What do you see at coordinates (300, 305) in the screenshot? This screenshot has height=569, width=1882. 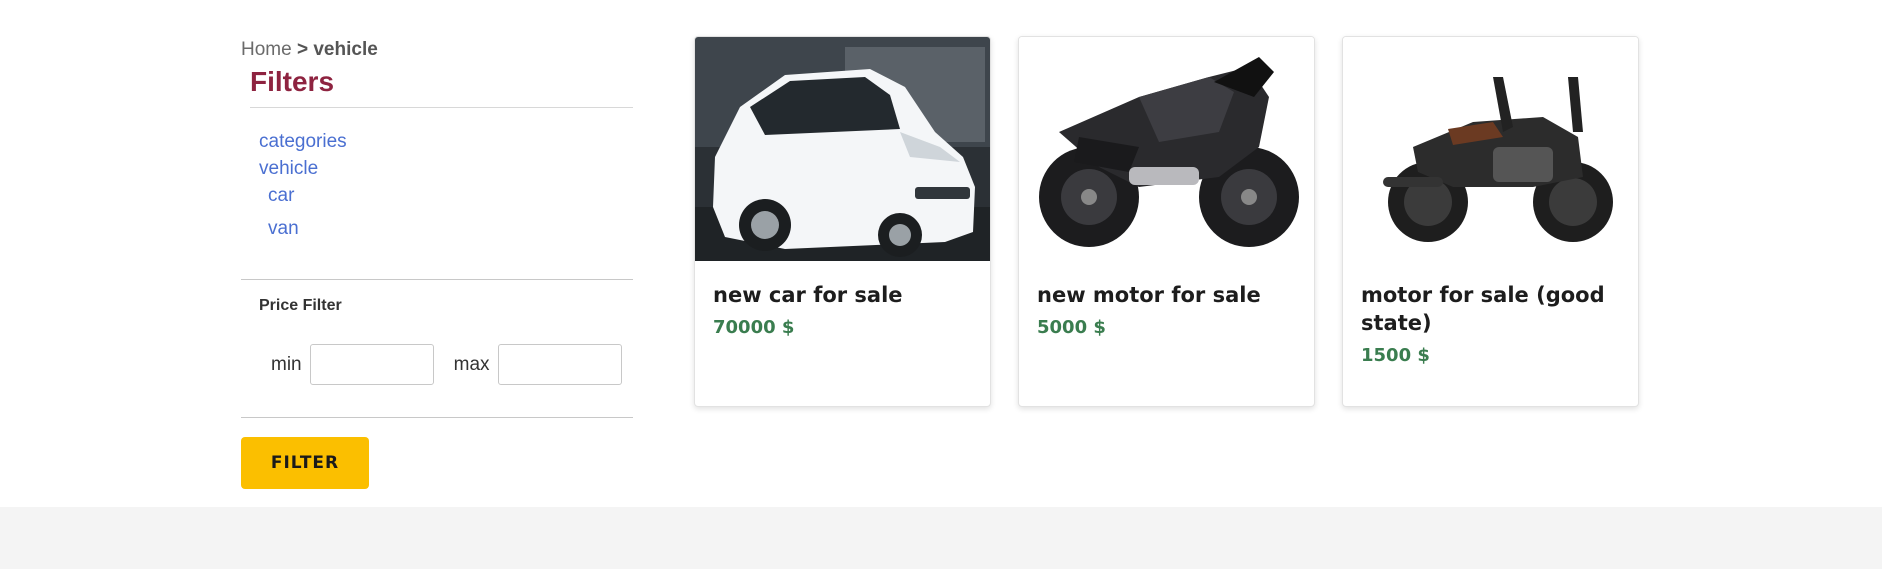 I see `price-filter-title: Price Filter` at bounding box center [300, 305].